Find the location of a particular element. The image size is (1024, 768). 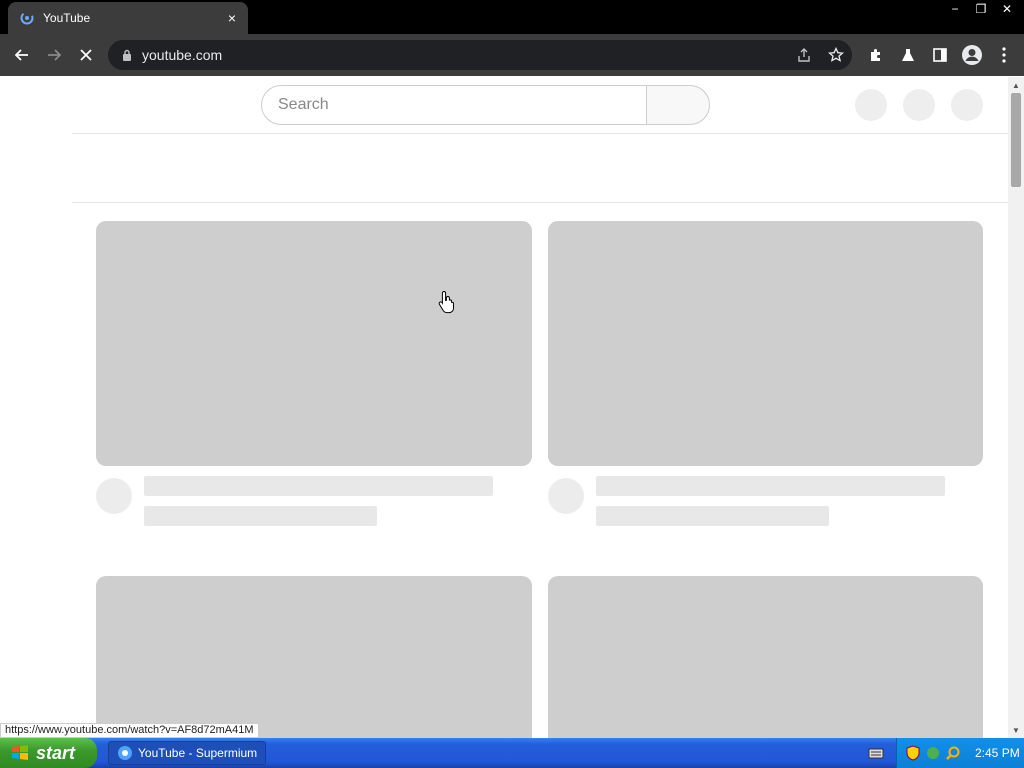

back-button is located at coordinates (22, 55).